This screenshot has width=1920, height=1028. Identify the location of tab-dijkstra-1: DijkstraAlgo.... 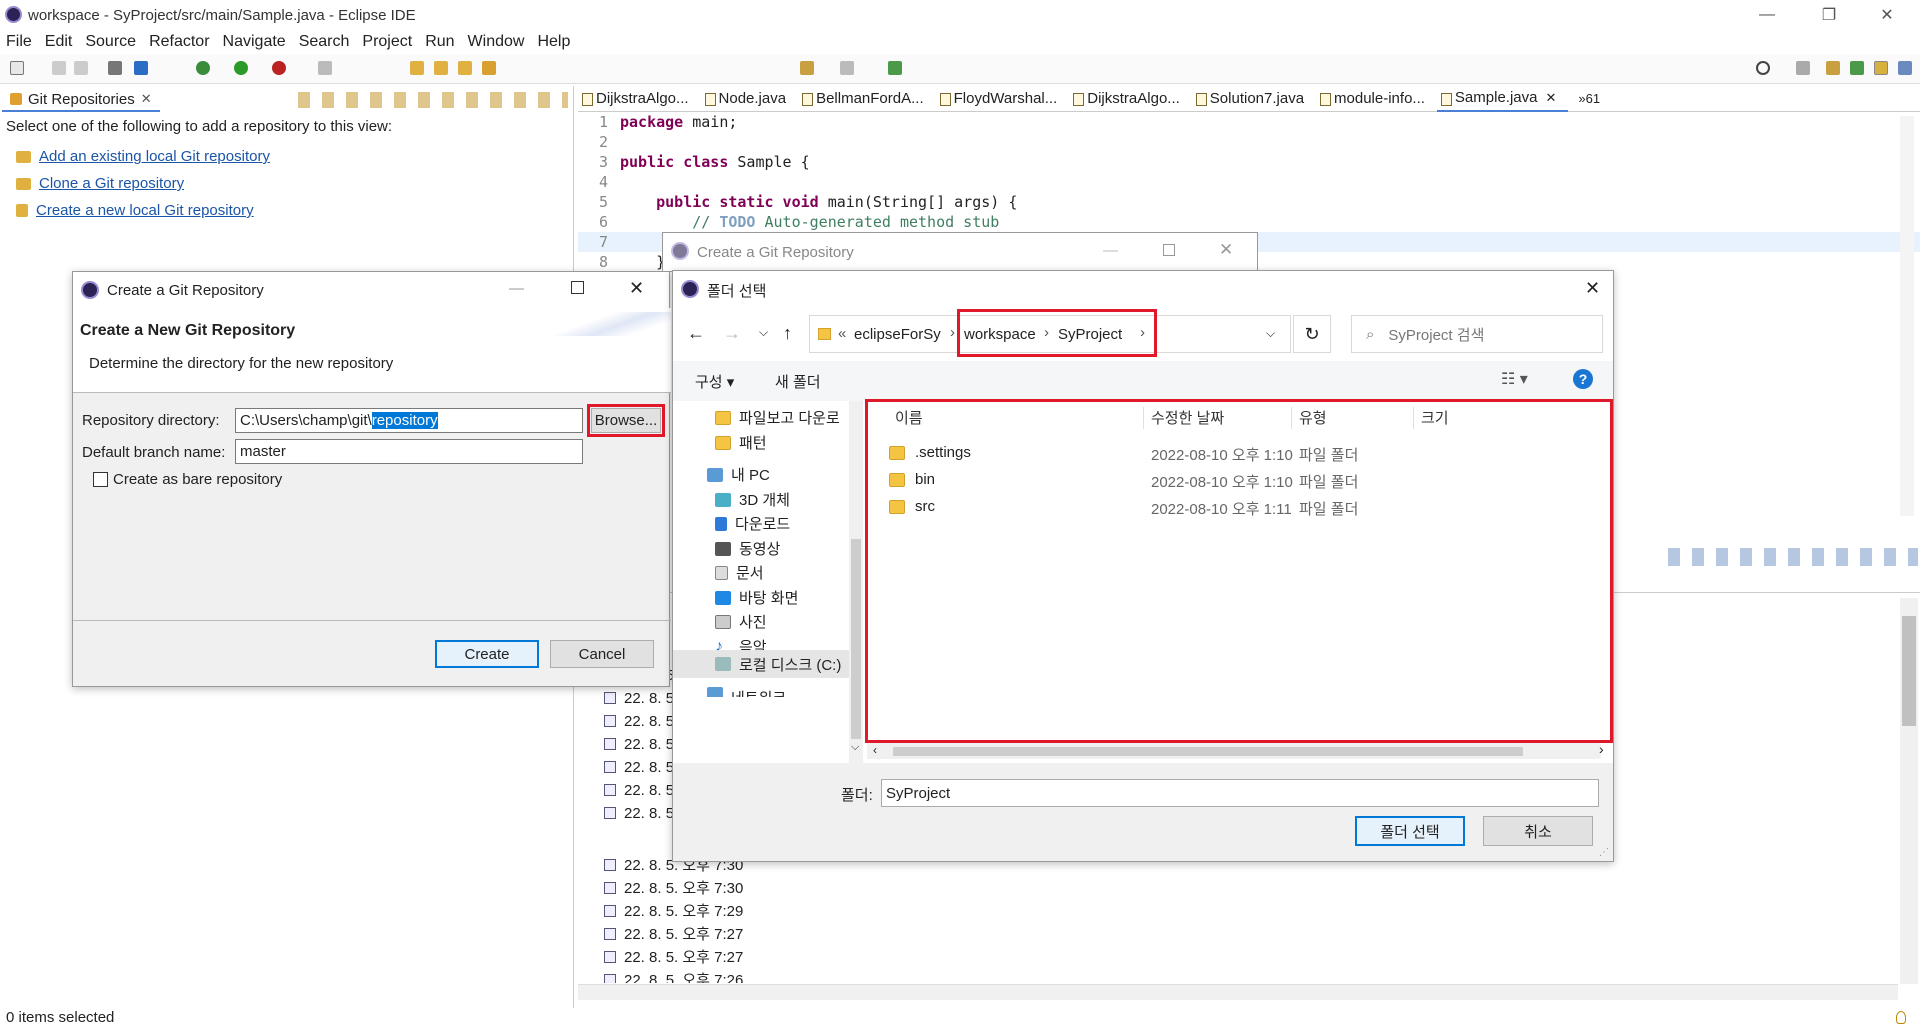
(639, 99).